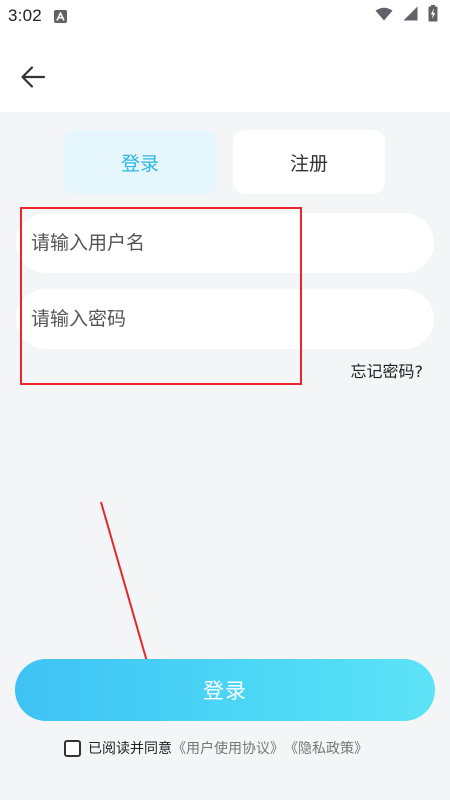 The image size is (450, 800). Describe the element at coordinates (140, 162) in the screenshot. I see `tab-login: 登录` at that location.